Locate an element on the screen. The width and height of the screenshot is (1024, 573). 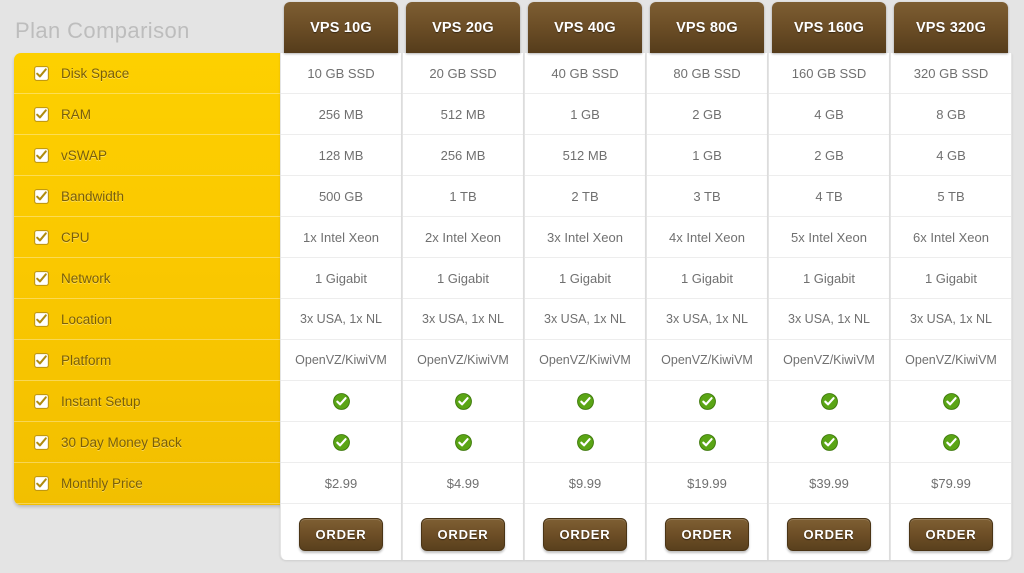
cell-ram: 2 GB is located at coordinates (707, 114).